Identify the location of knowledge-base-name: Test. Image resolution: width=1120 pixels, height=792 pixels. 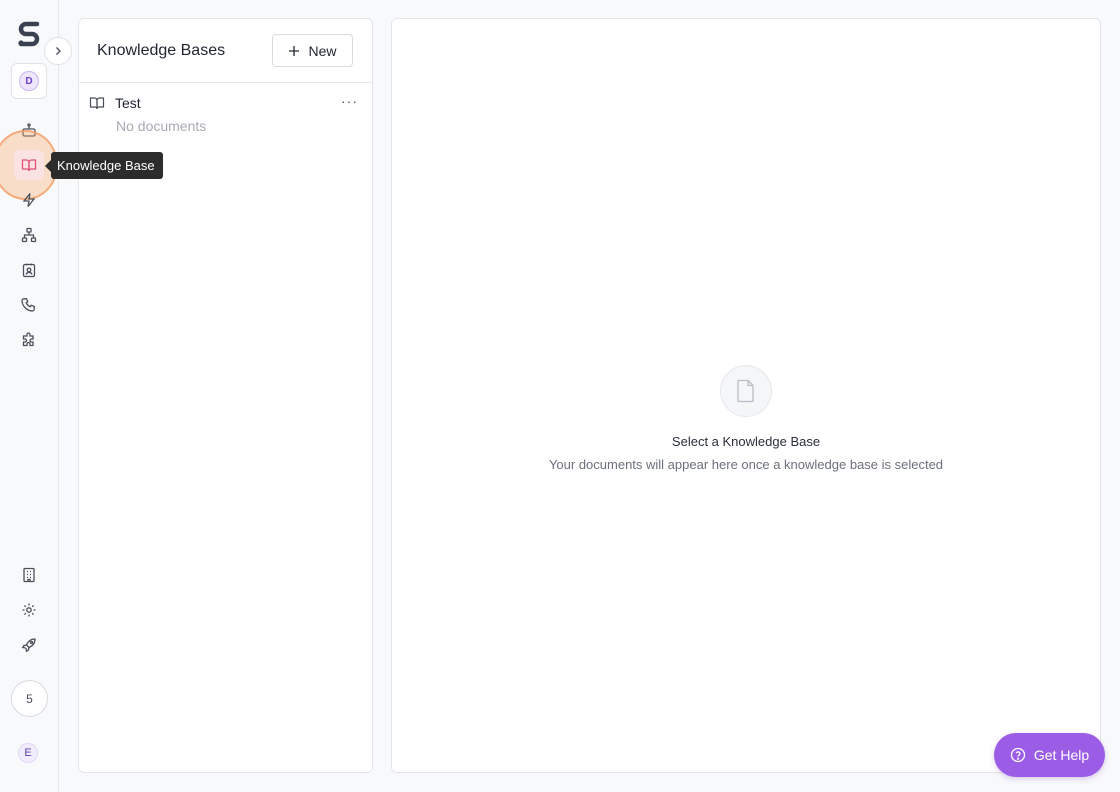
(128, 103).